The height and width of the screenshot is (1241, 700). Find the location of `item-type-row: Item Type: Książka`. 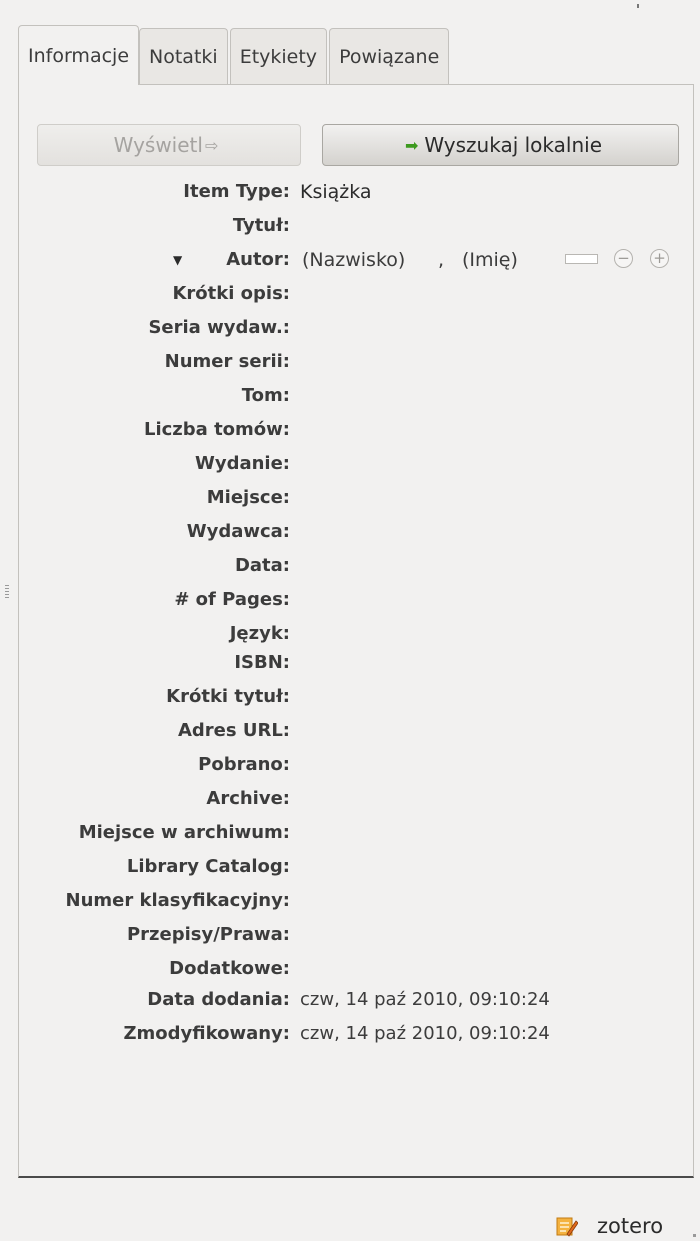

item-type-row: Item Type: Książka is located at coordinates (350, 192).